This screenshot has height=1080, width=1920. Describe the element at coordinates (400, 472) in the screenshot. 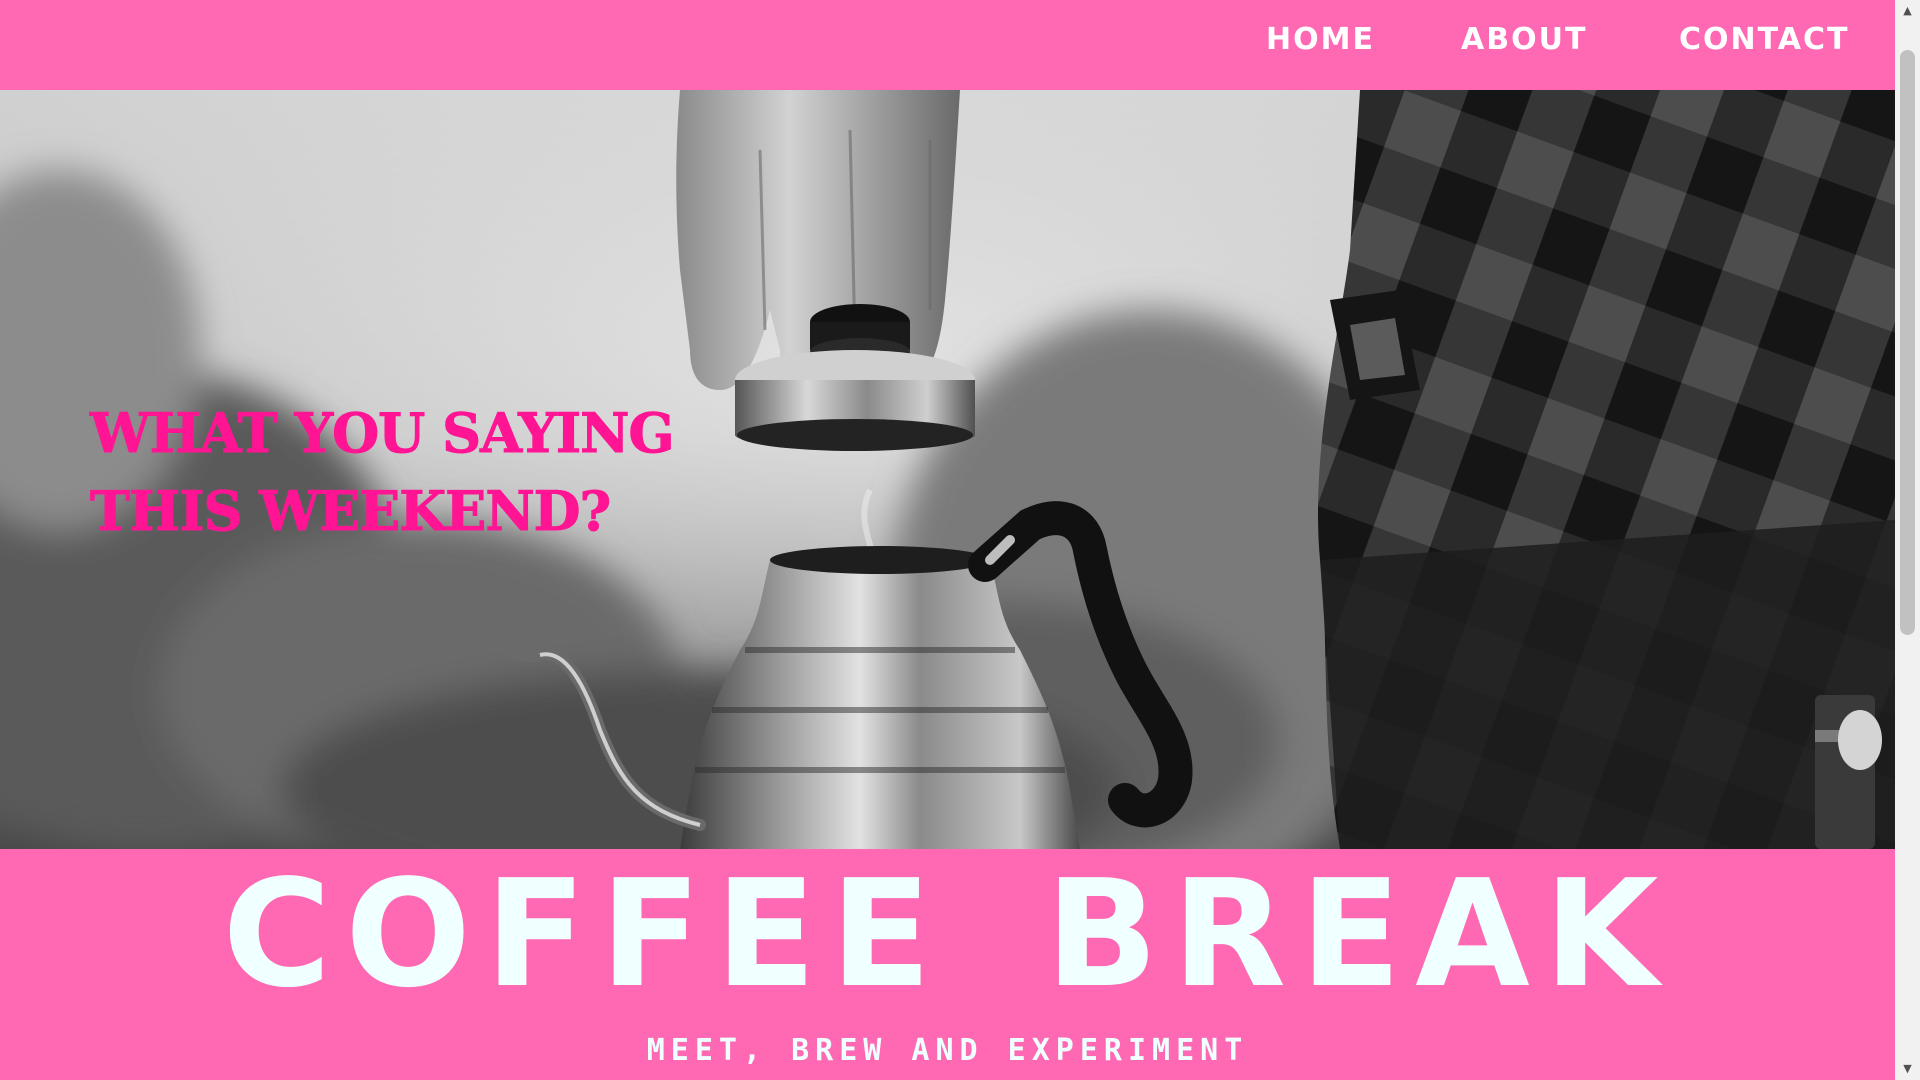

I see `hero-headline: WHAT YOU SAYING THIS WEEKEND?` at that location.